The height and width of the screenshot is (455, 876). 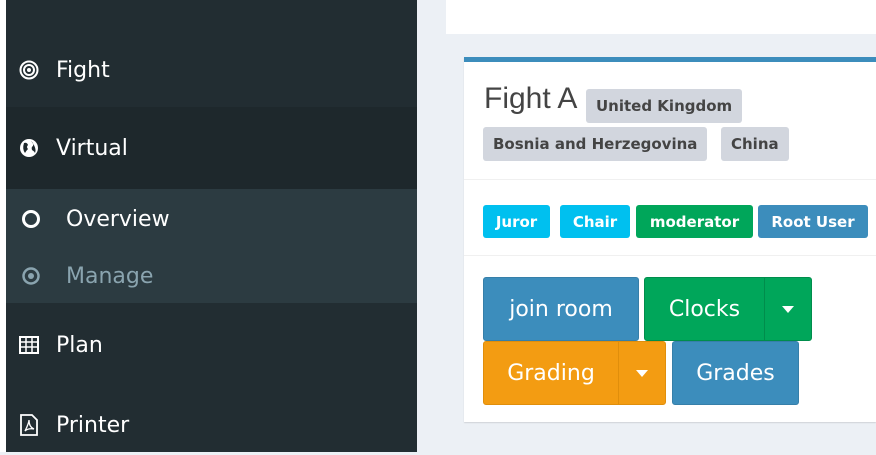 I want to click on sidebar-subitem-manage: Manage, so click(x=211, y=276).